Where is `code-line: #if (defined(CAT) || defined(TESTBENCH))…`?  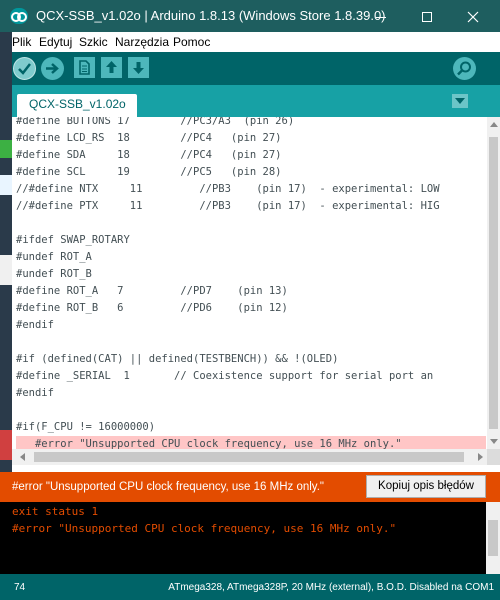 code-line: #if (defined(CAT) || defined(TESTBENCH))… is located at coordinates (177, 359).